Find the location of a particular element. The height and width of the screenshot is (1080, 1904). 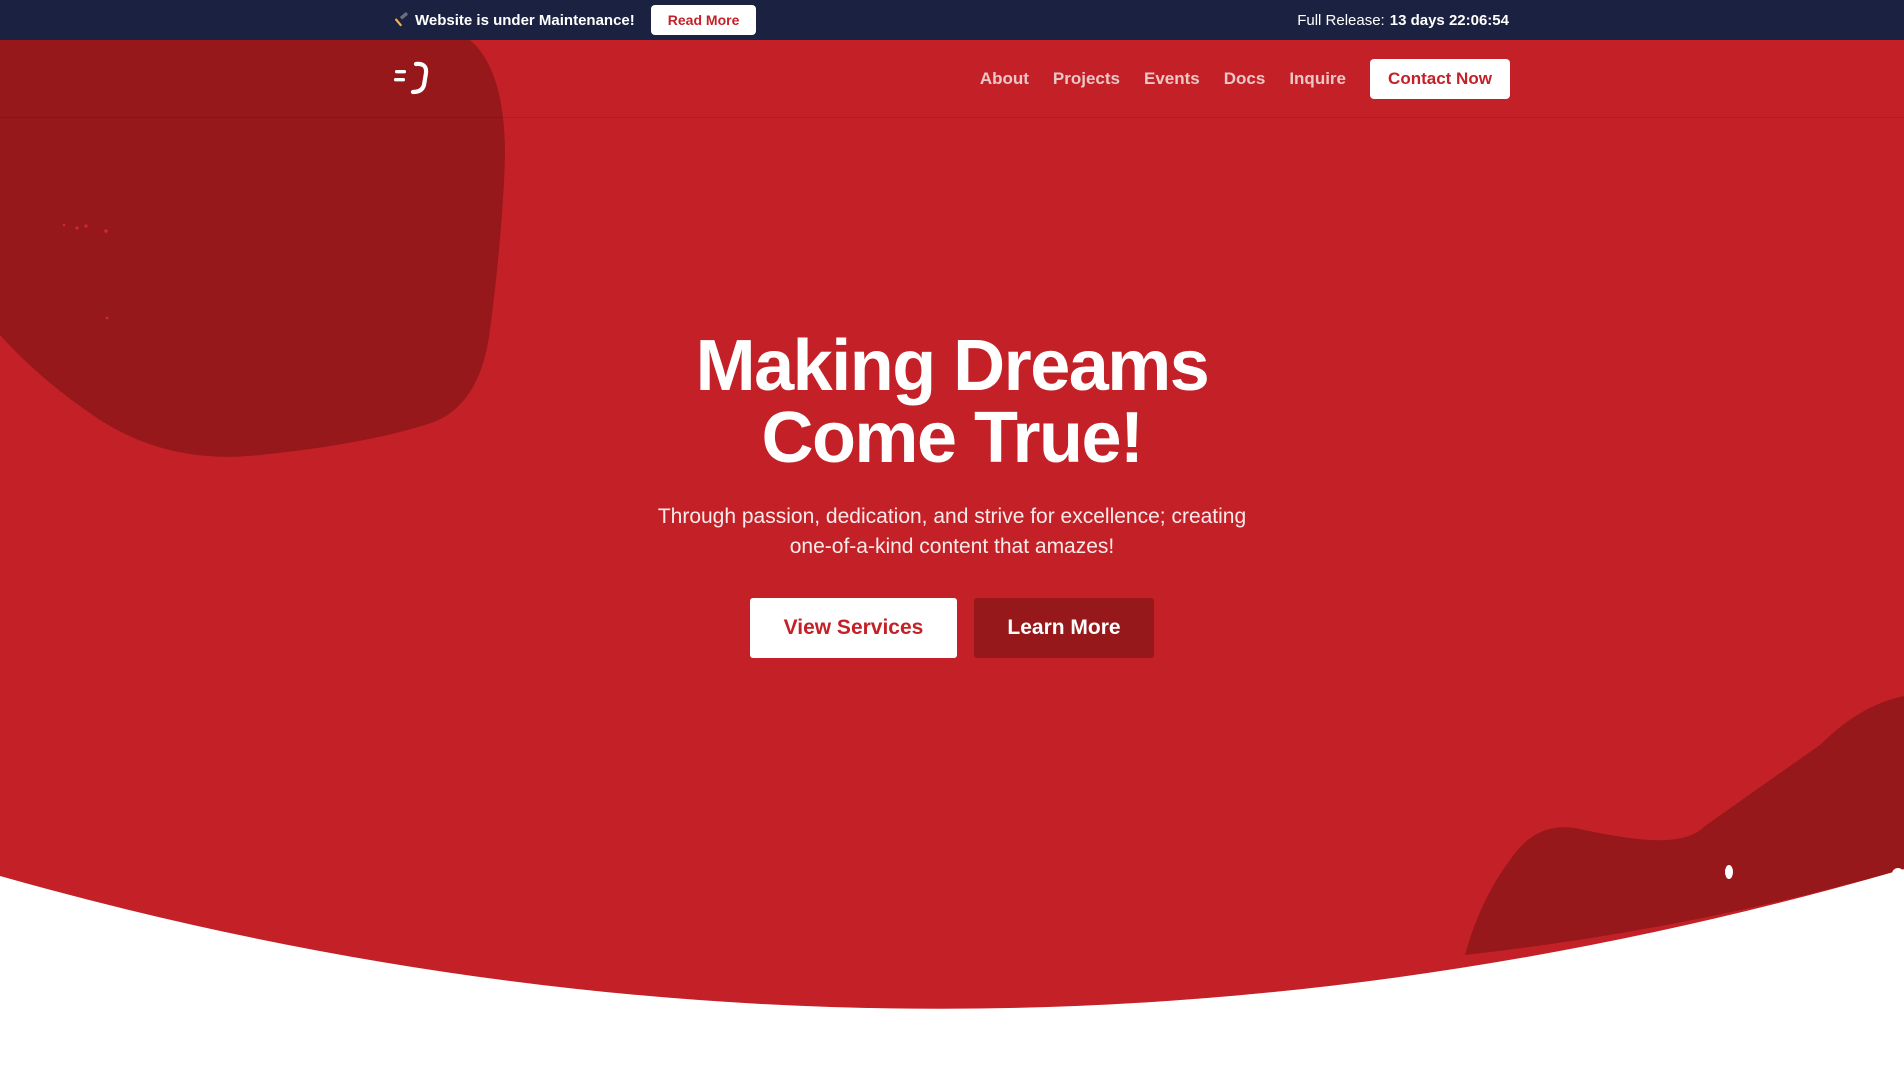

nav-links: About Projects Events Docs Inquire is located at coordinates (1163, 78).